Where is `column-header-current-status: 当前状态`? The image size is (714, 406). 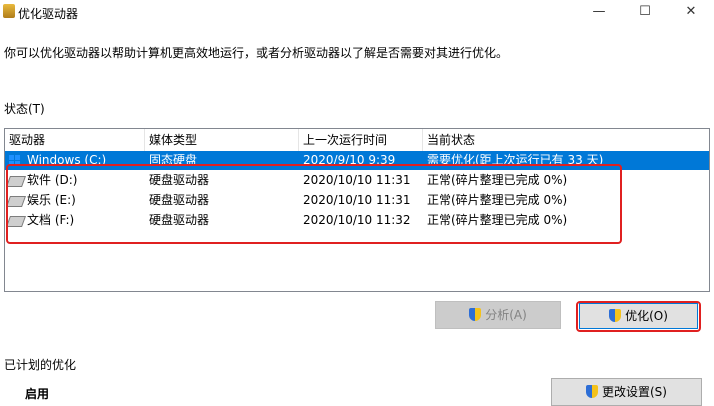 column-header-current-status: 当前状态 is located at coordinates (566, 140).